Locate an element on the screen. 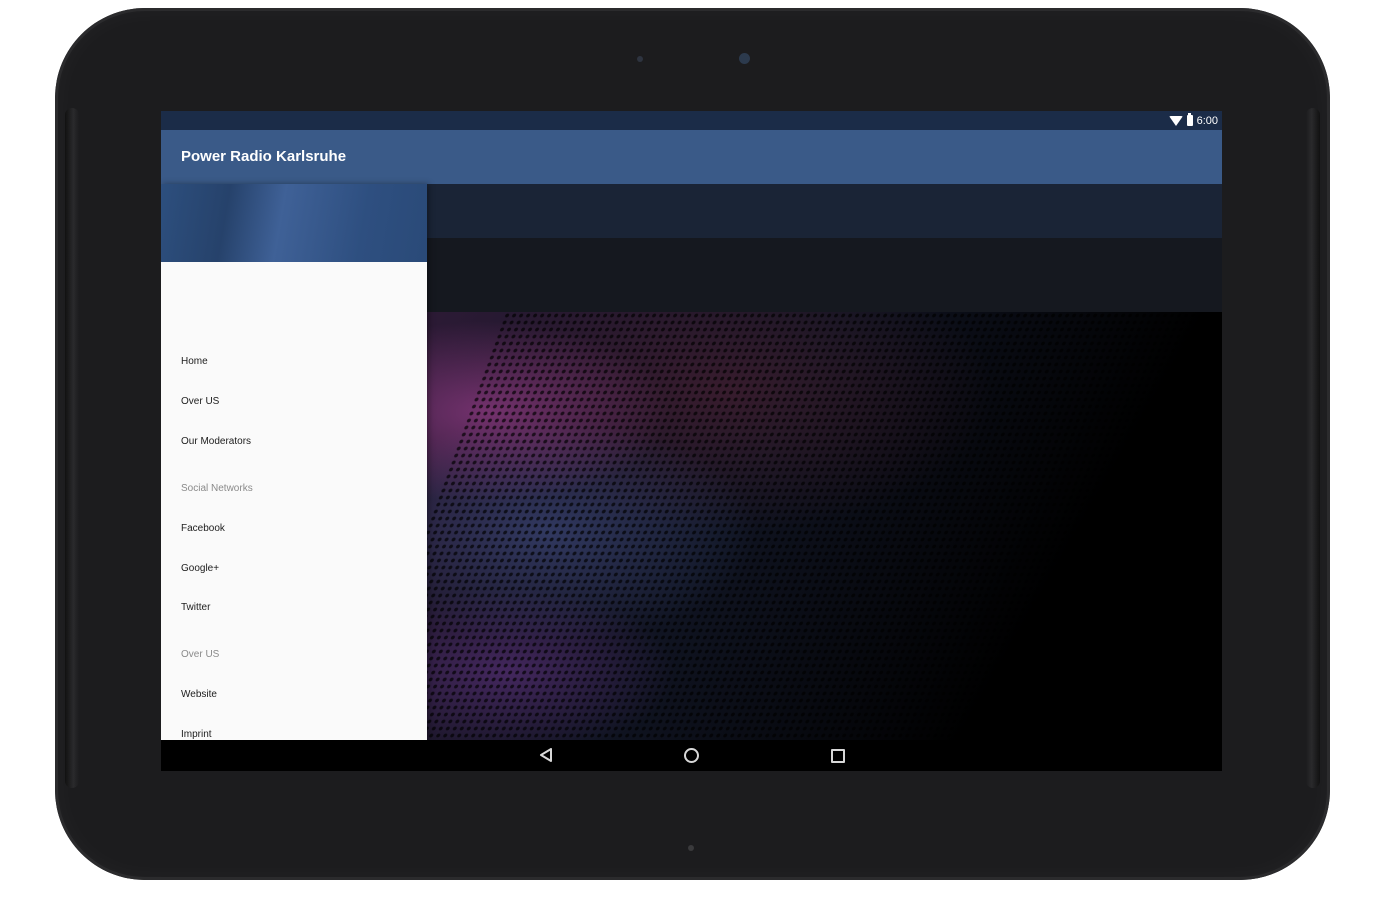 This screenshot has width=1384, height=900. status-bar: 6:00 is located at coordinates (691, 120).